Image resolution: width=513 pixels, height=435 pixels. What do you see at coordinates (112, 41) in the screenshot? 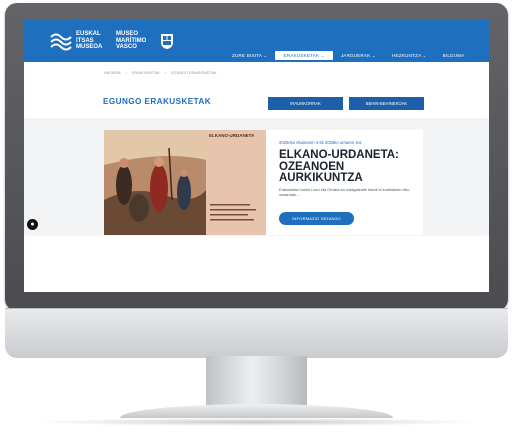
I see `museum-logo: EUSKAL ITSAS MUSEOA MUSEO MARÍTIMO VASCO` at bounding box center [112, 41].